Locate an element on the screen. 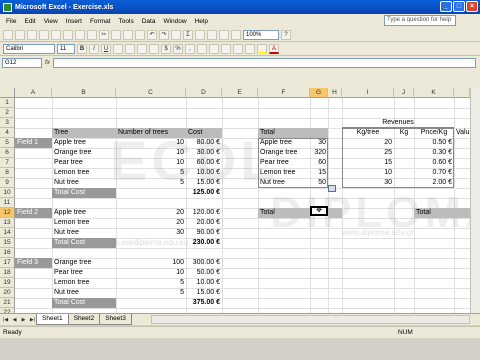 The width and height of the screenshot is (480, 360). autosum-icon: Σ is located at coordinates (188, 34).